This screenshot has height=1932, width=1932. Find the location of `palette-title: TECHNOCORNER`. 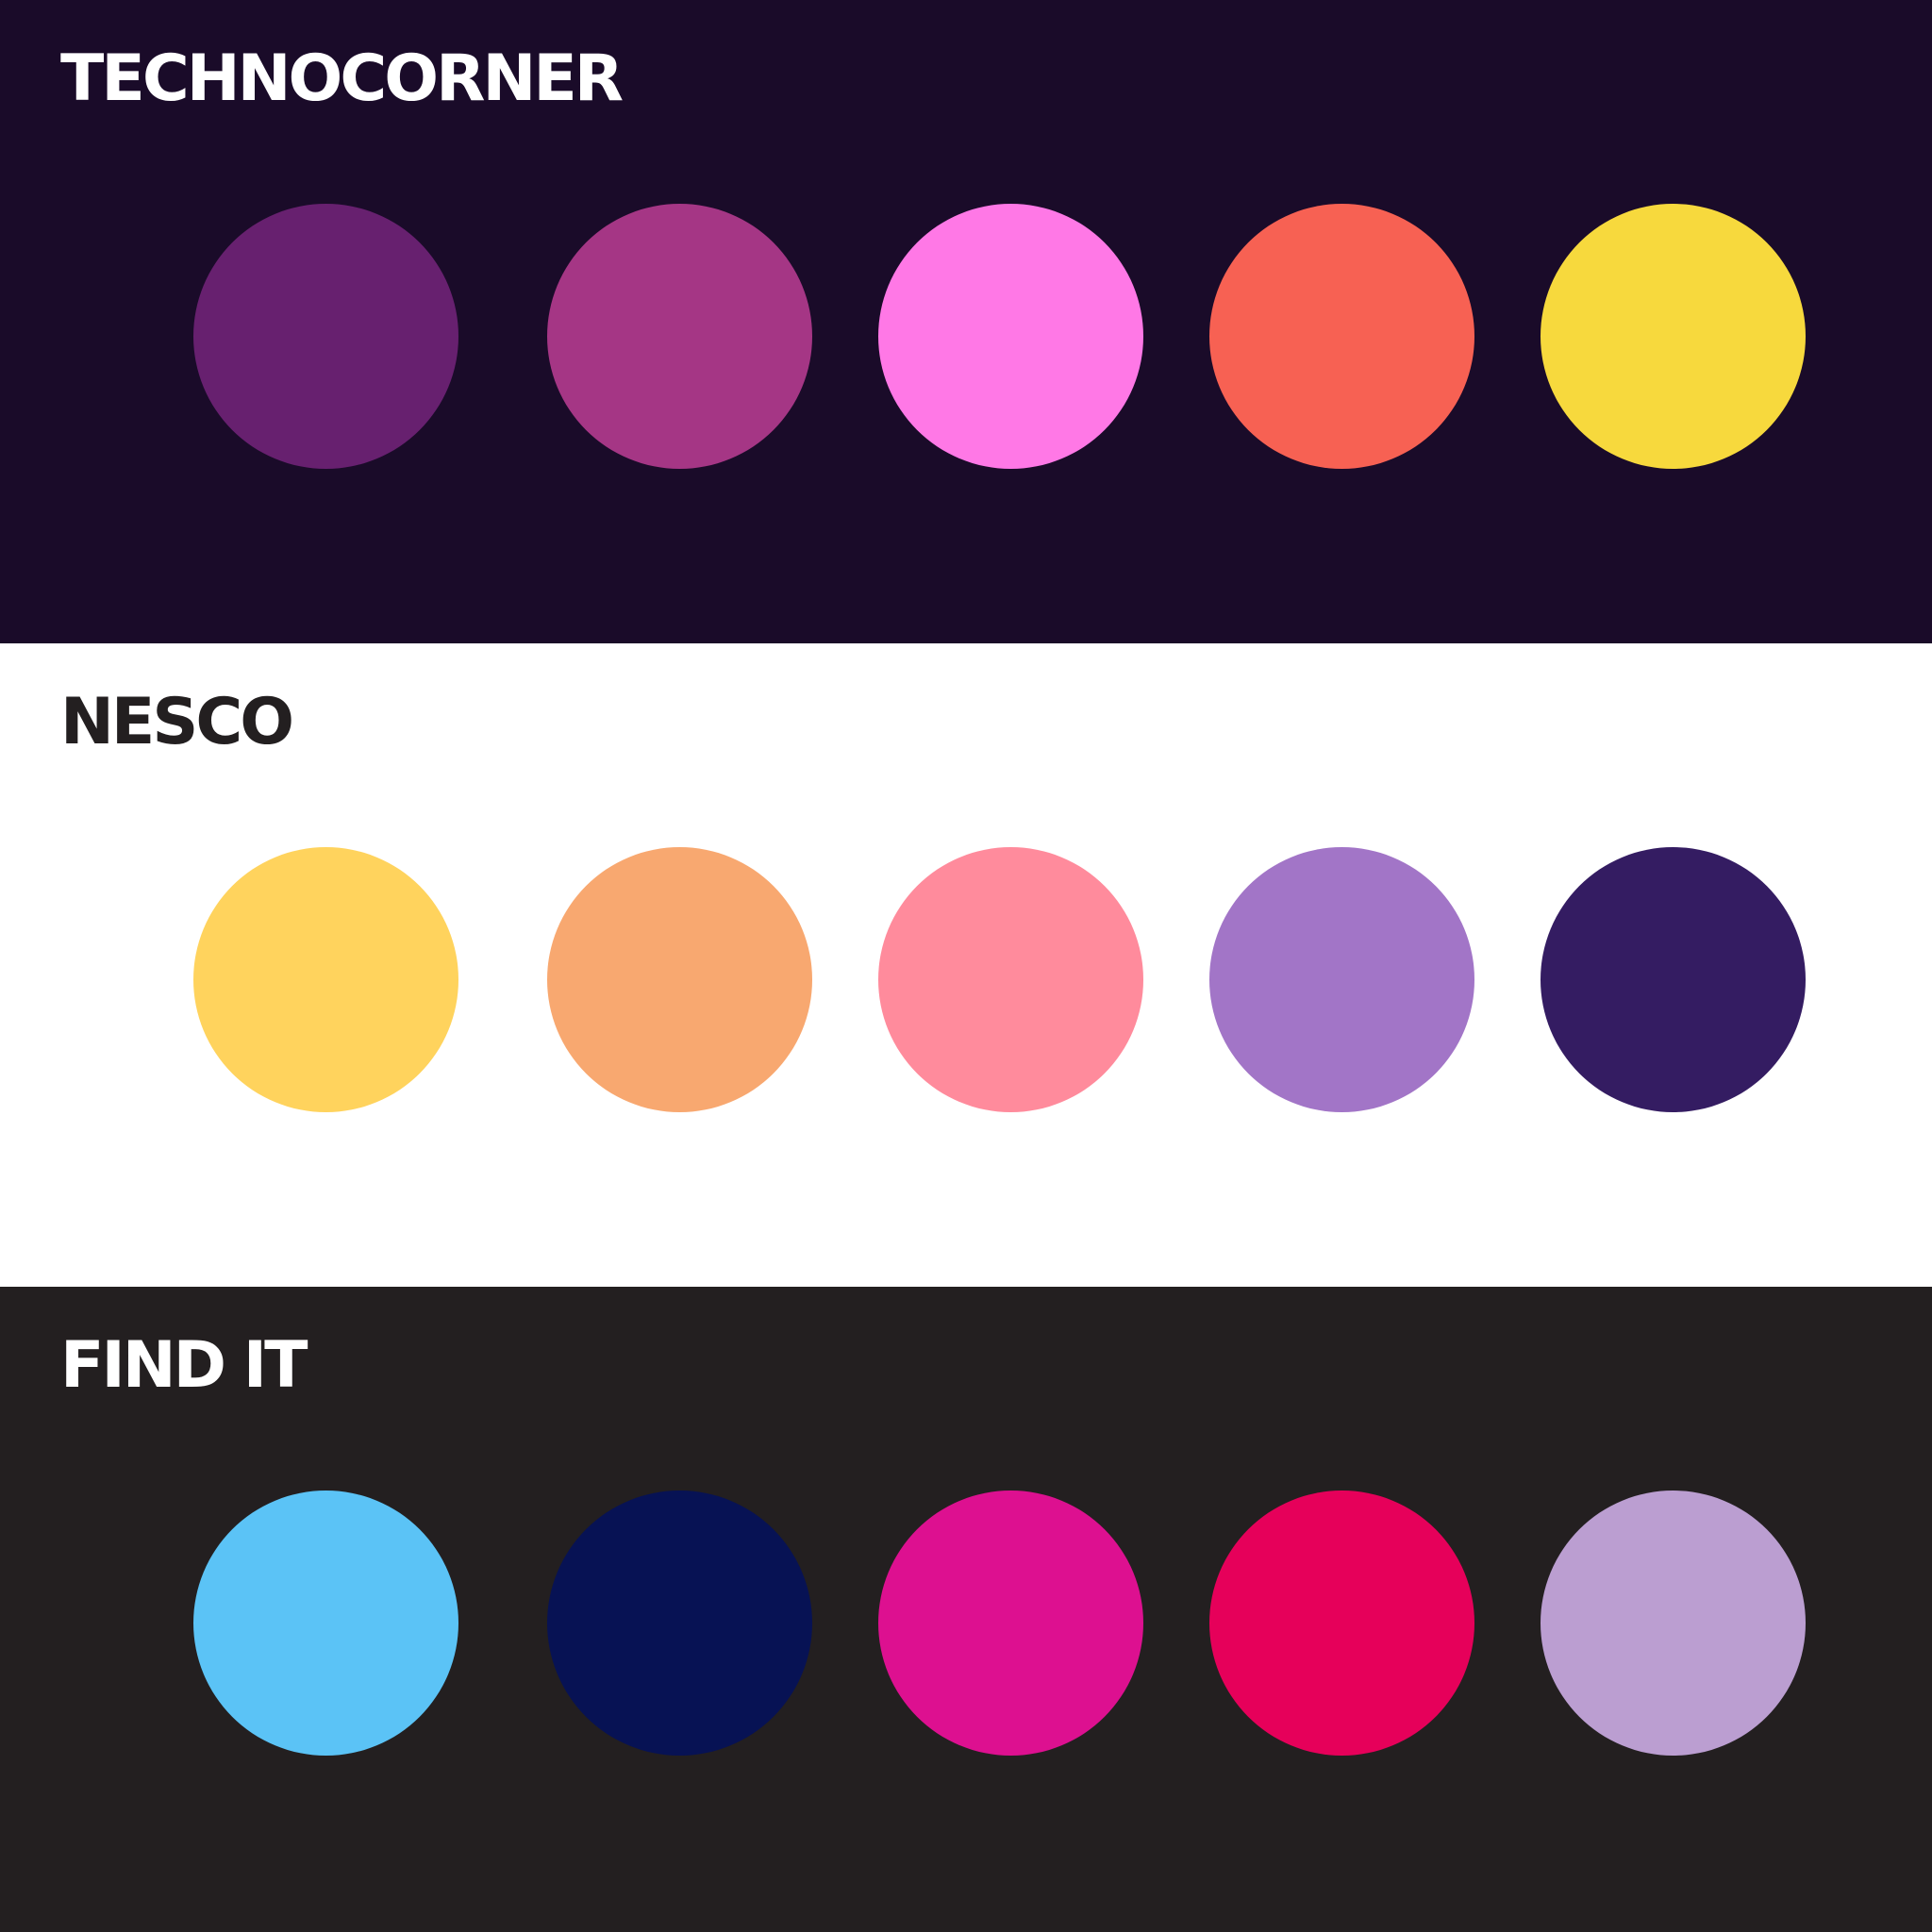

palette-title: TECHNOCORNER is located at coordinates (342, 79).